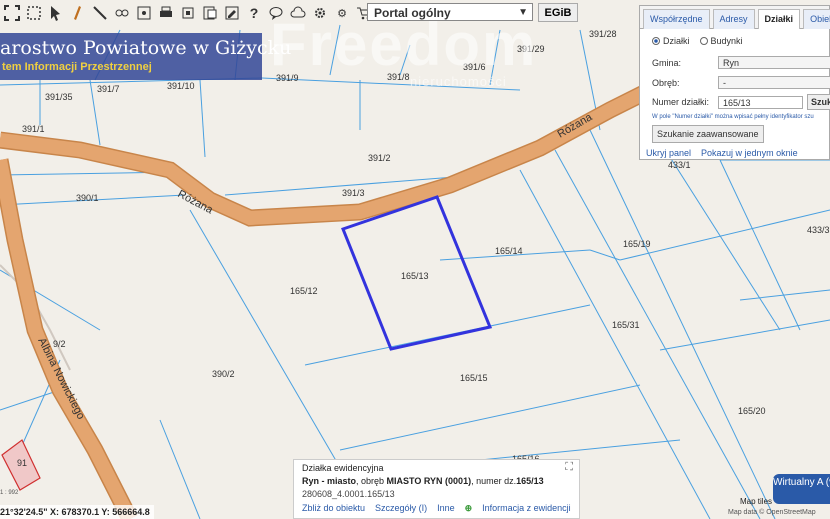  Describe the element at coordinates (304, 291) in the screenshot. I see `parcel-label: 165/12` at that location.